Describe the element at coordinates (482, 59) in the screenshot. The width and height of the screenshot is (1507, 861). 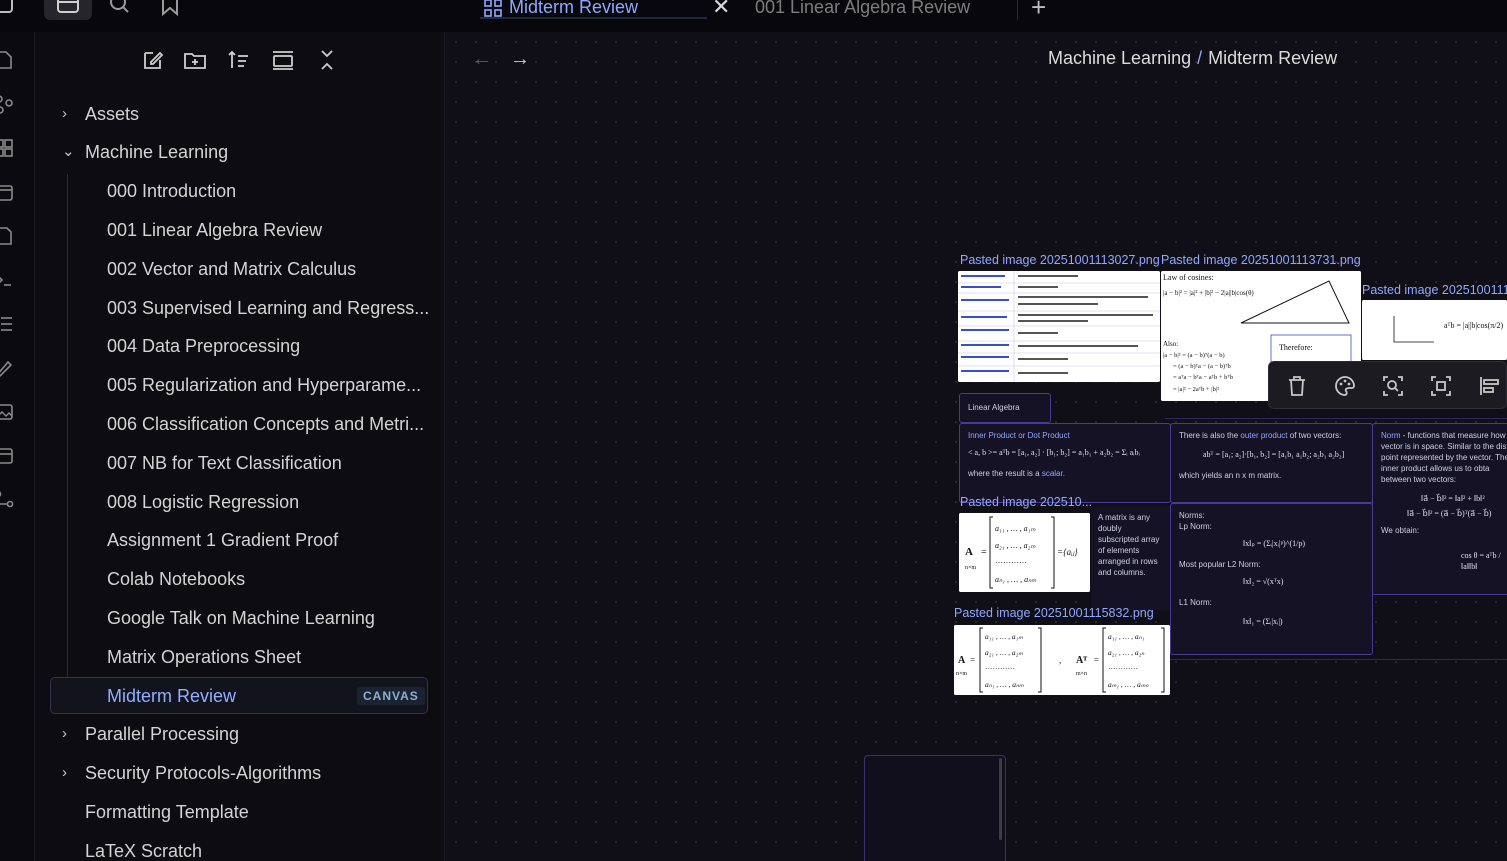
I see `back-arrow-icon: ←` at that location.